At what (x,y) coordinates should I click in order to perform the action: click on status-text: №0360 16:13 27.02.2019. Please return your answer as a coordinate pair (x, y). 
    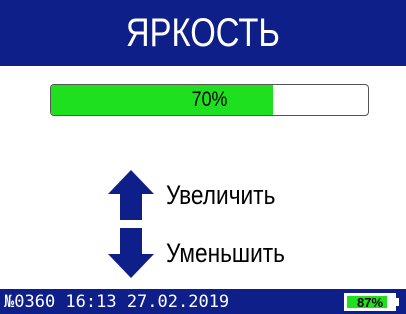
    Looking at the image, I should click on (117, 301).